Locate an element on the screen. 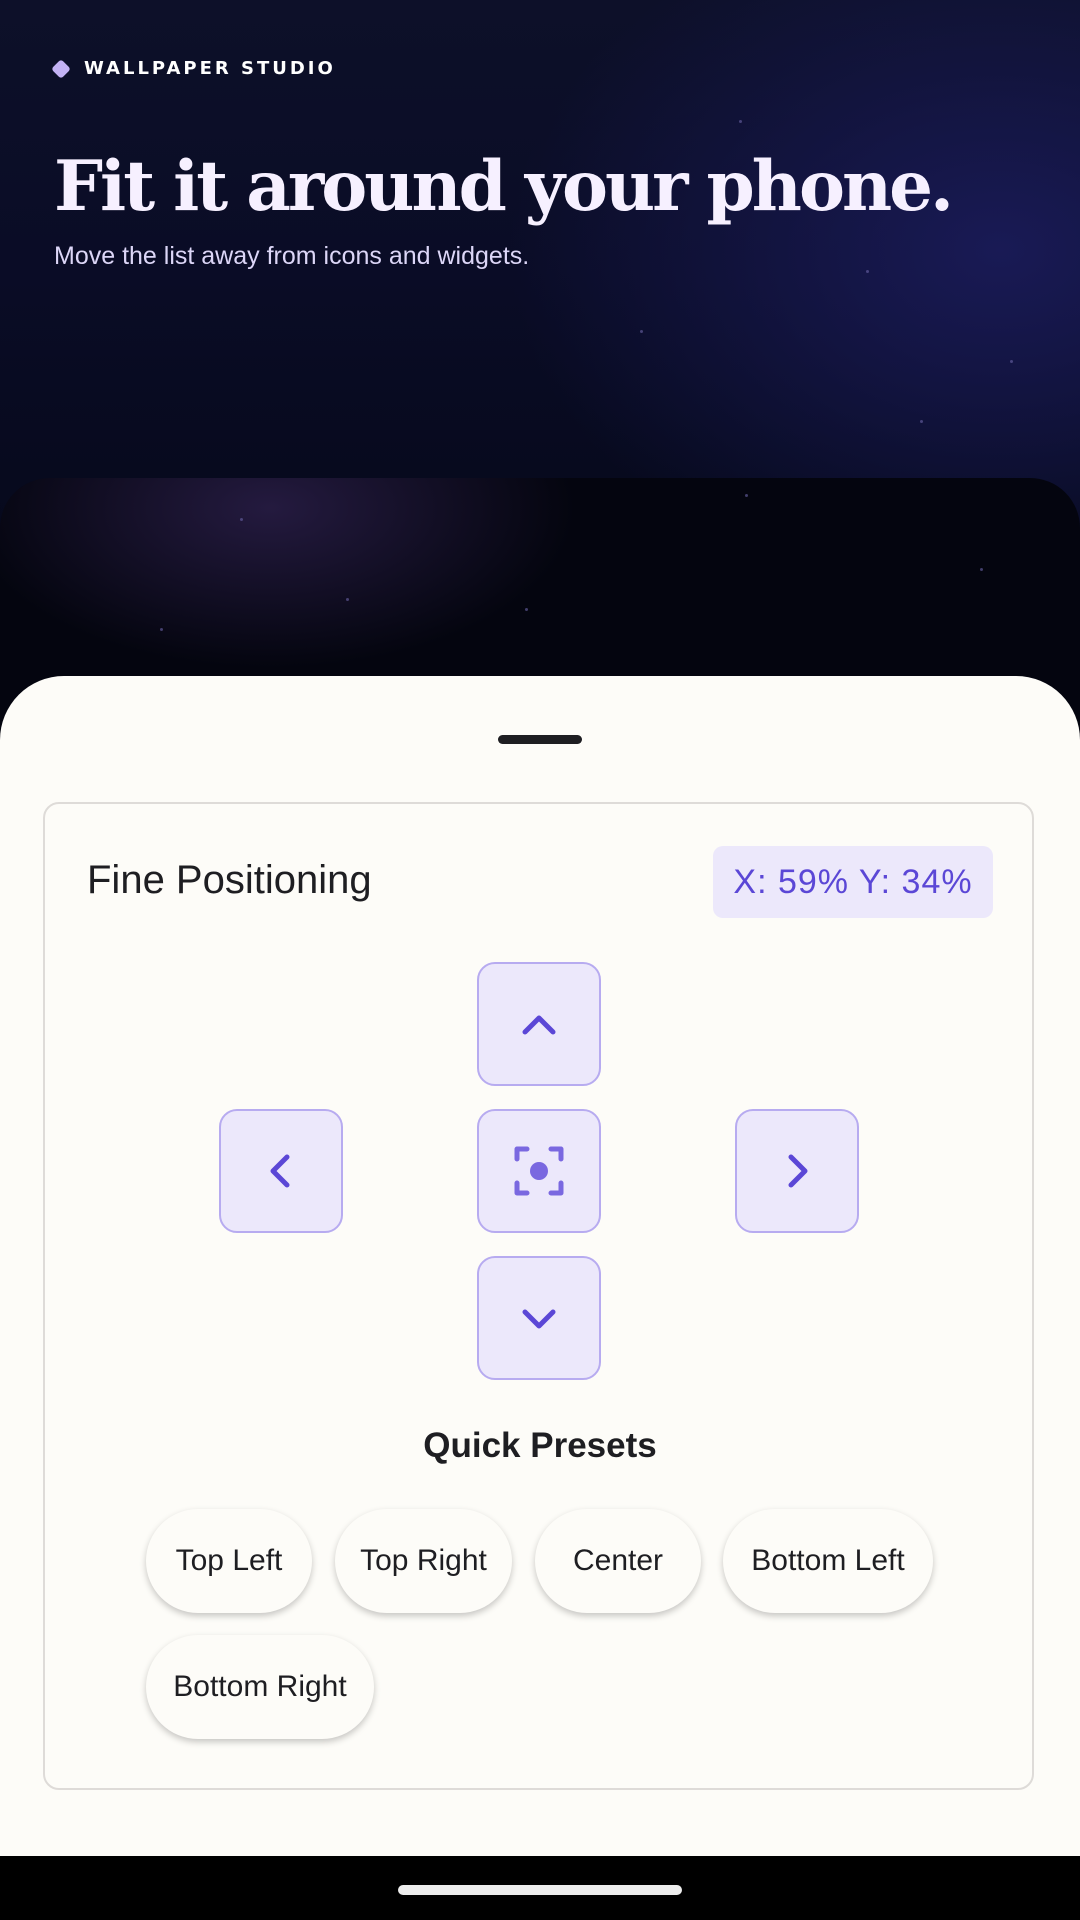  move-up-button is located at coordinates (539, 1024).